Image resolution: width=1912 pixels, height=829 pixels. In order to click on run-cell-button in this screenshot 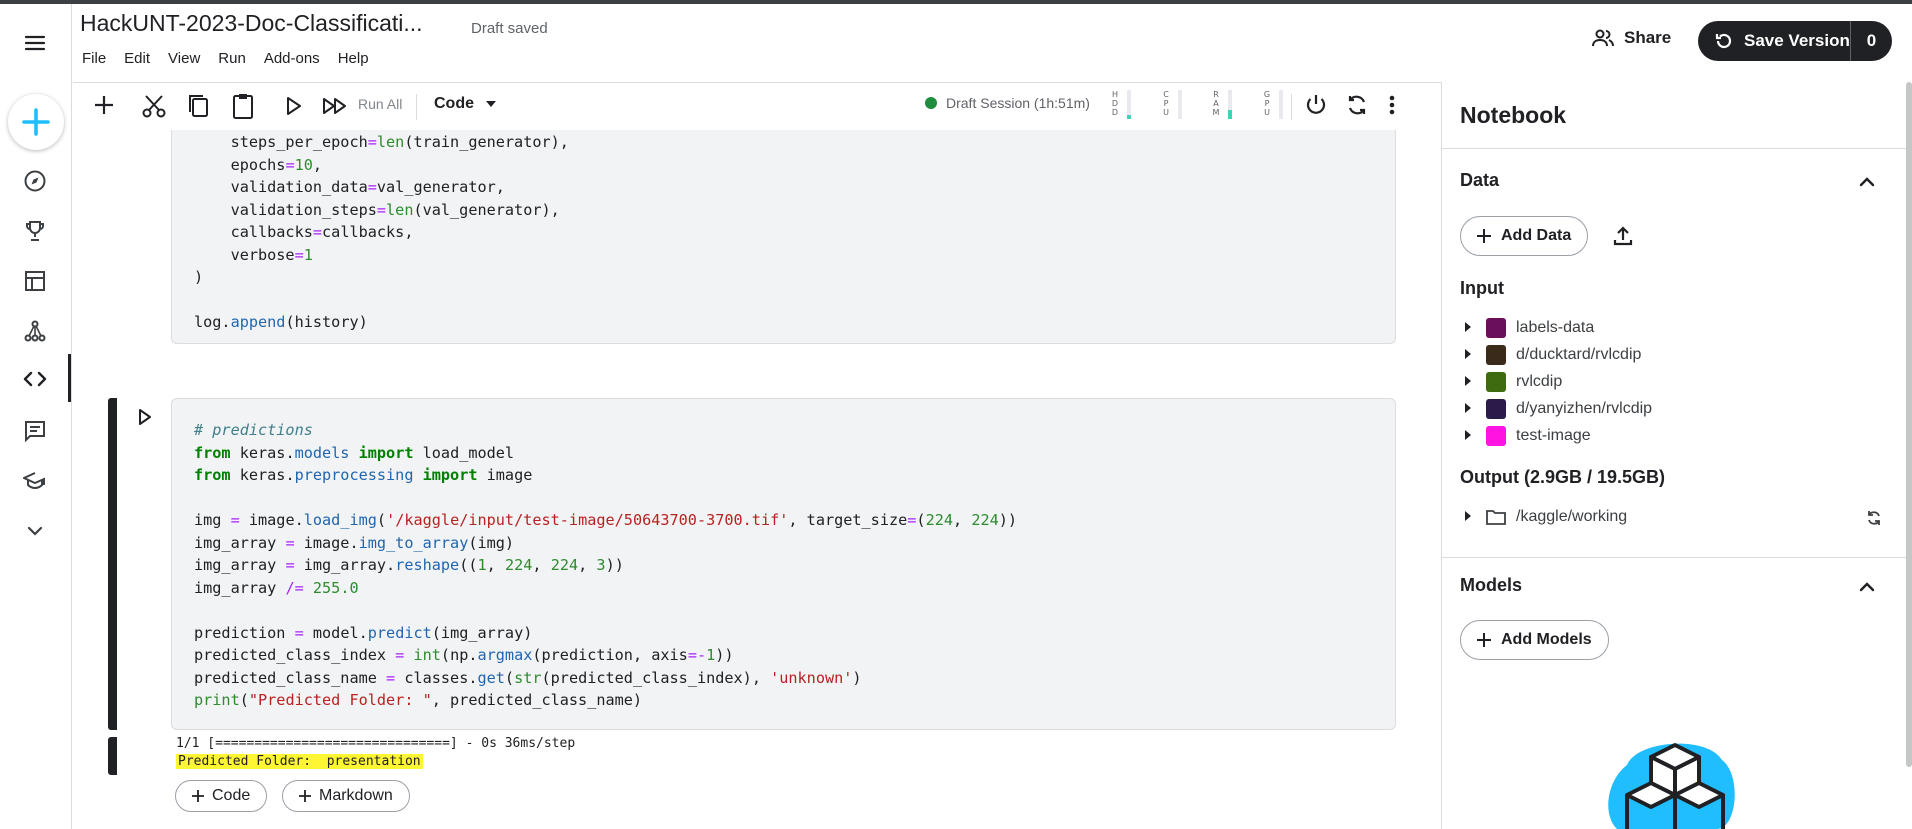, I will do `click(145, 419)`.